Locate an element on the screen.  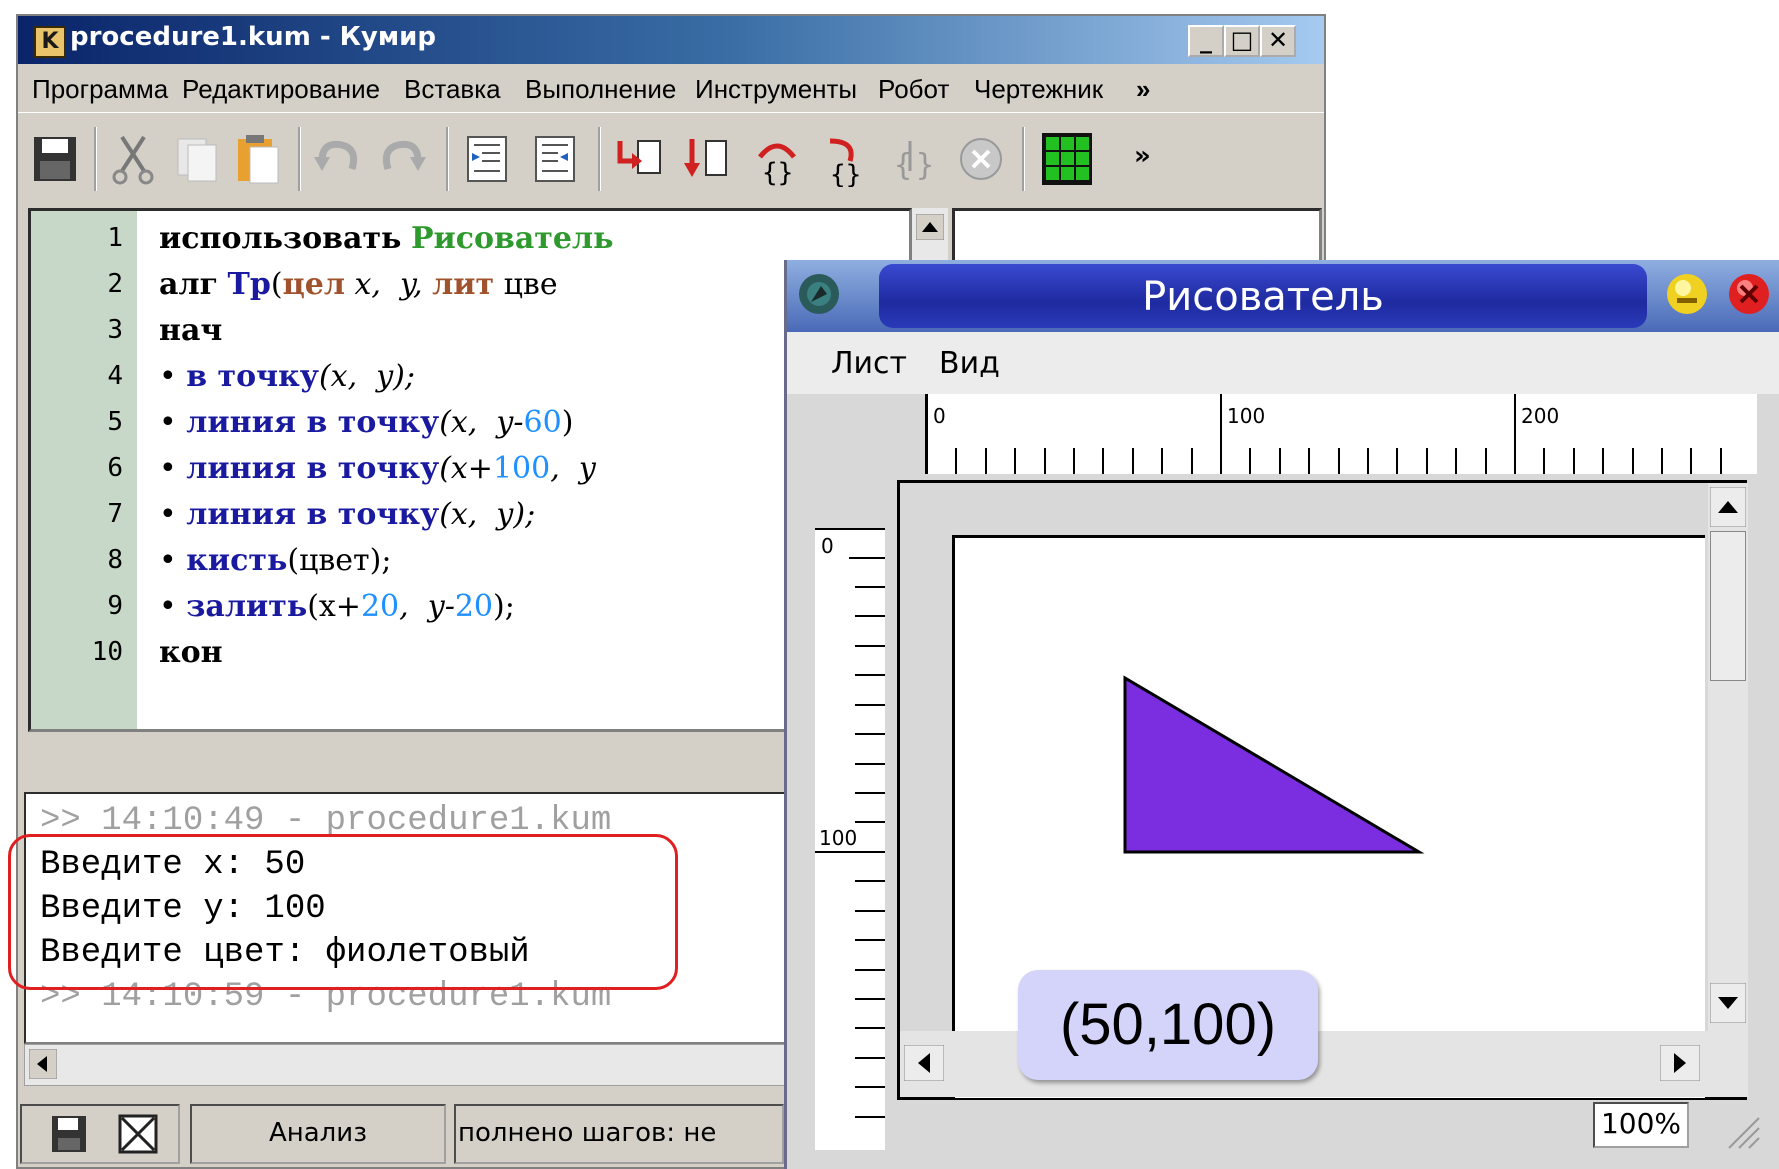
menu-view: Вид is located at coordinates (969, 363).